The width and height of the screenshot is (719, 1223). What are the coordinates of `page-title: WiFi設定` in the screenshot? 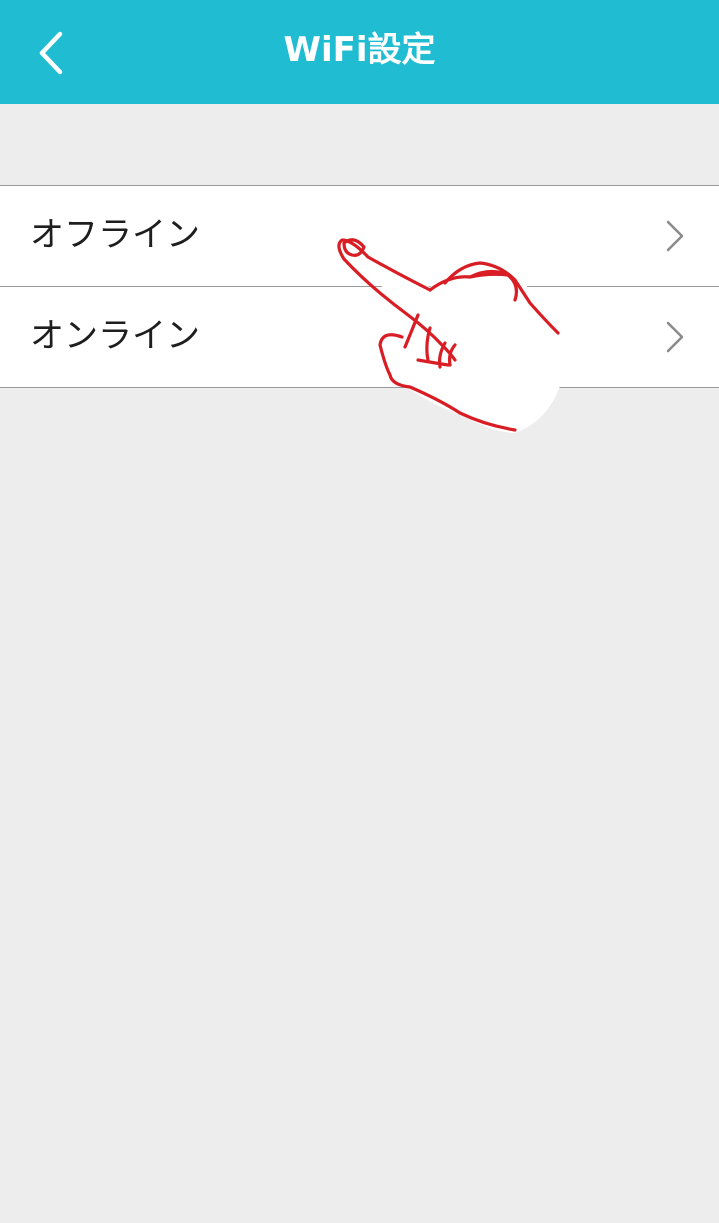 It's located at (359, 50).